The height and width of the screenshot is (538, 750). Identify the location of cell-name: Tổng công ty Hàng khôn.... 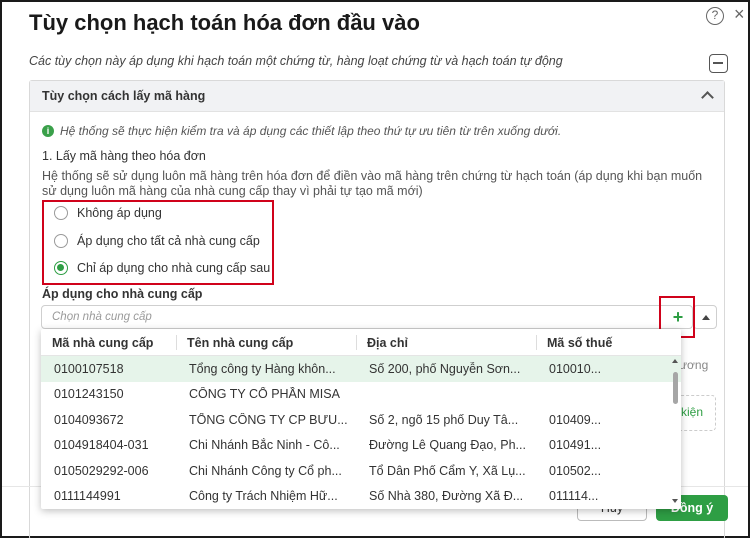
(262, 368).